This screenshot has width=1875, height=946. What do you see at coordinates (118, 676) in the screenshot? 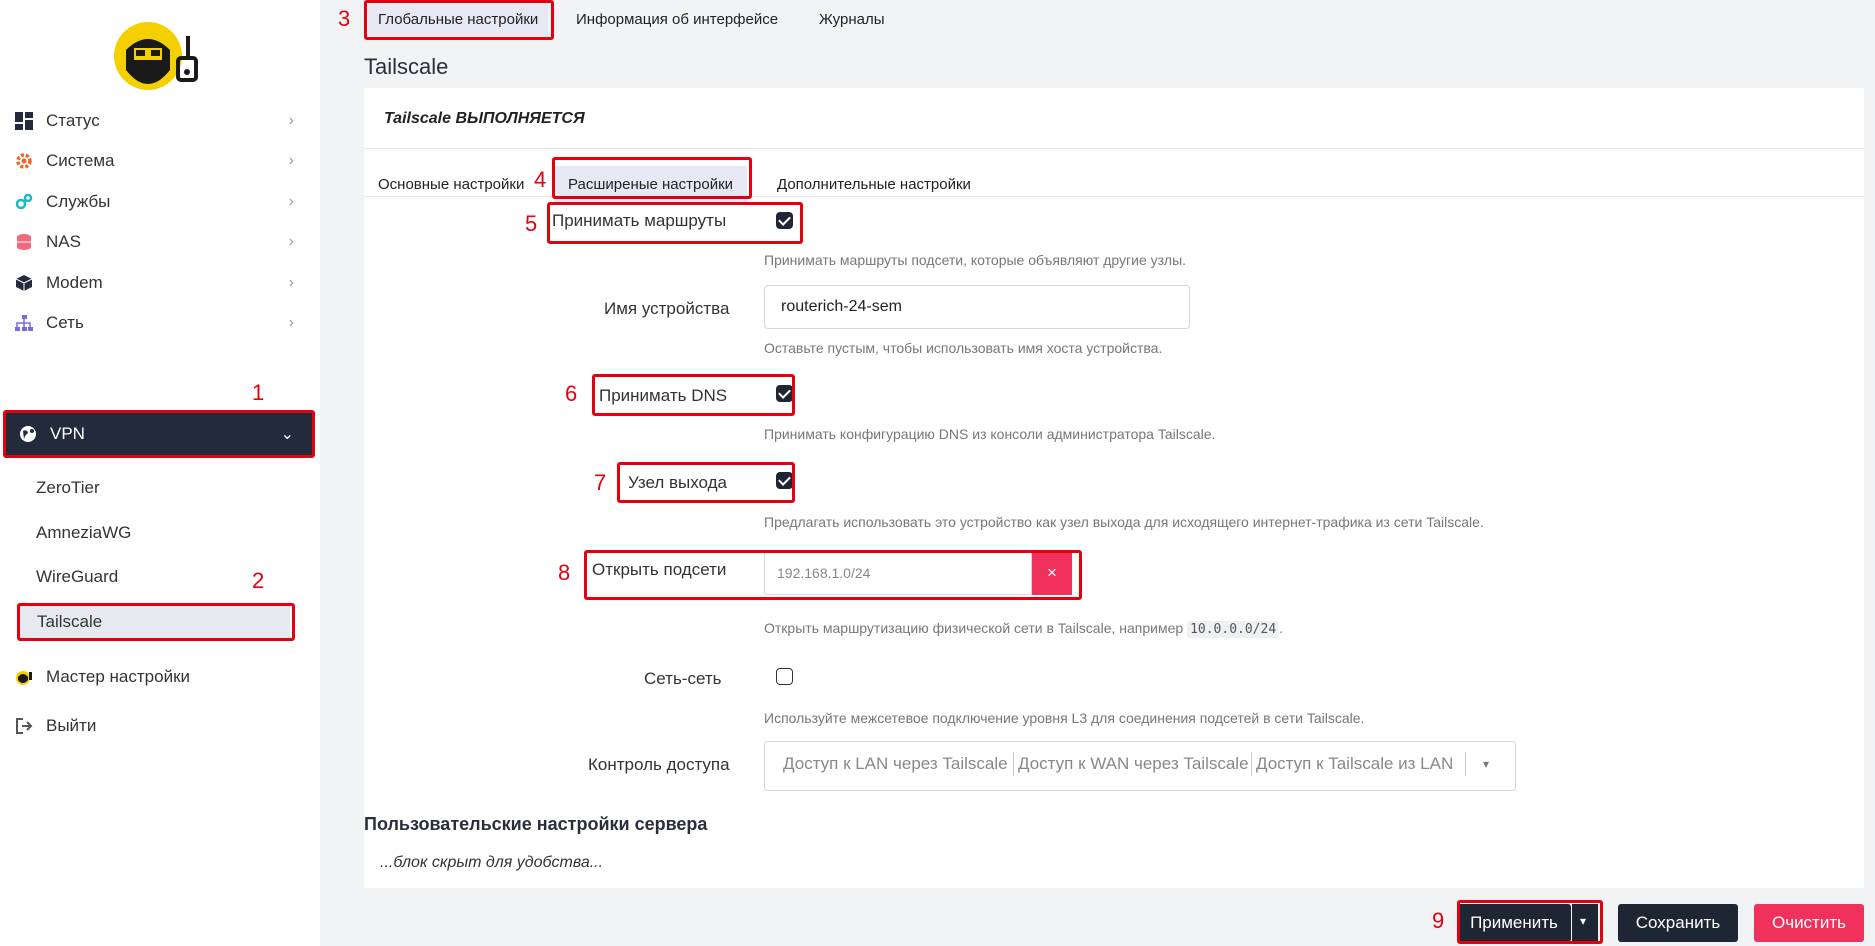
I see `sidebar-item-label: Мастер настройки` at bounding box center [118, 676].